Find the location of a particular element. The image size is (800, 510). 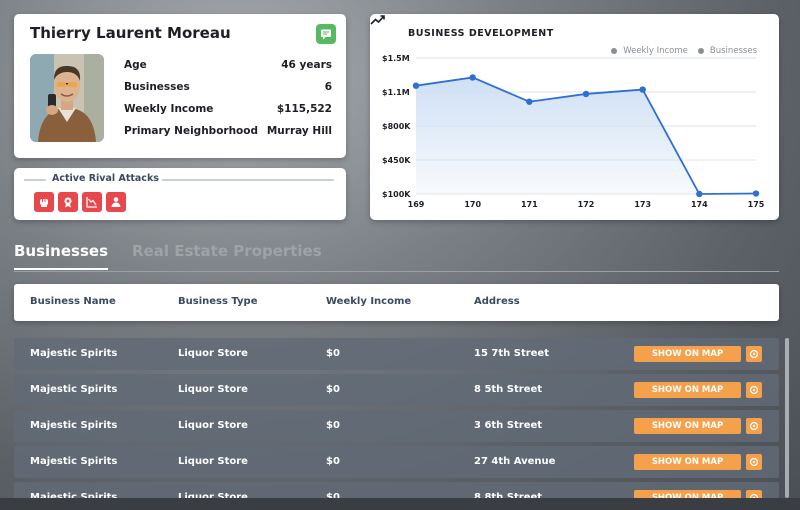

rival-attacks-card: Active Rival Attacks is located at coordinates (180, 194).